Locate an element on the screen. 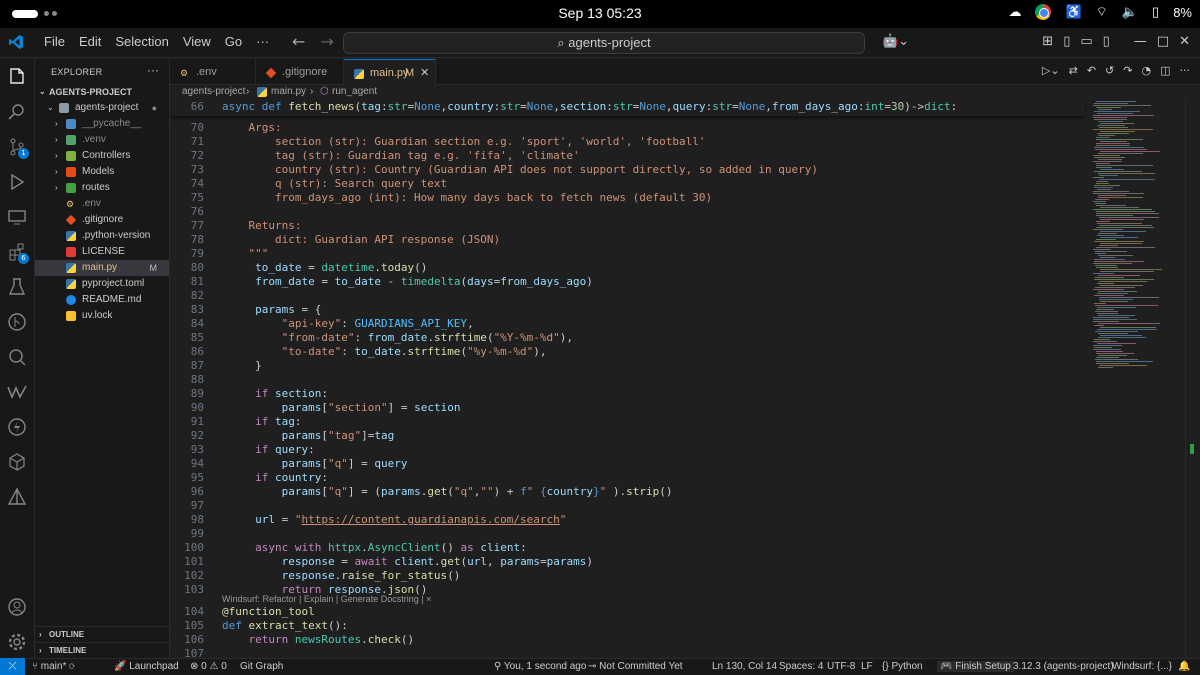 This screenshot has width=1200, height=675. outline-label: OUTLINE is located at coordinates (67, 634).